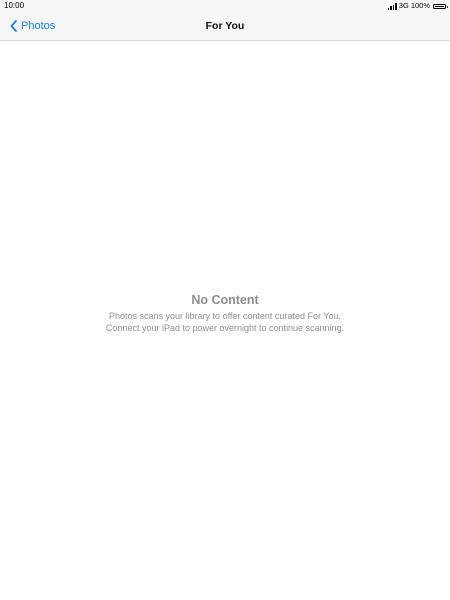  I want to click on battery-percentage: 100%, so click(420, 5).